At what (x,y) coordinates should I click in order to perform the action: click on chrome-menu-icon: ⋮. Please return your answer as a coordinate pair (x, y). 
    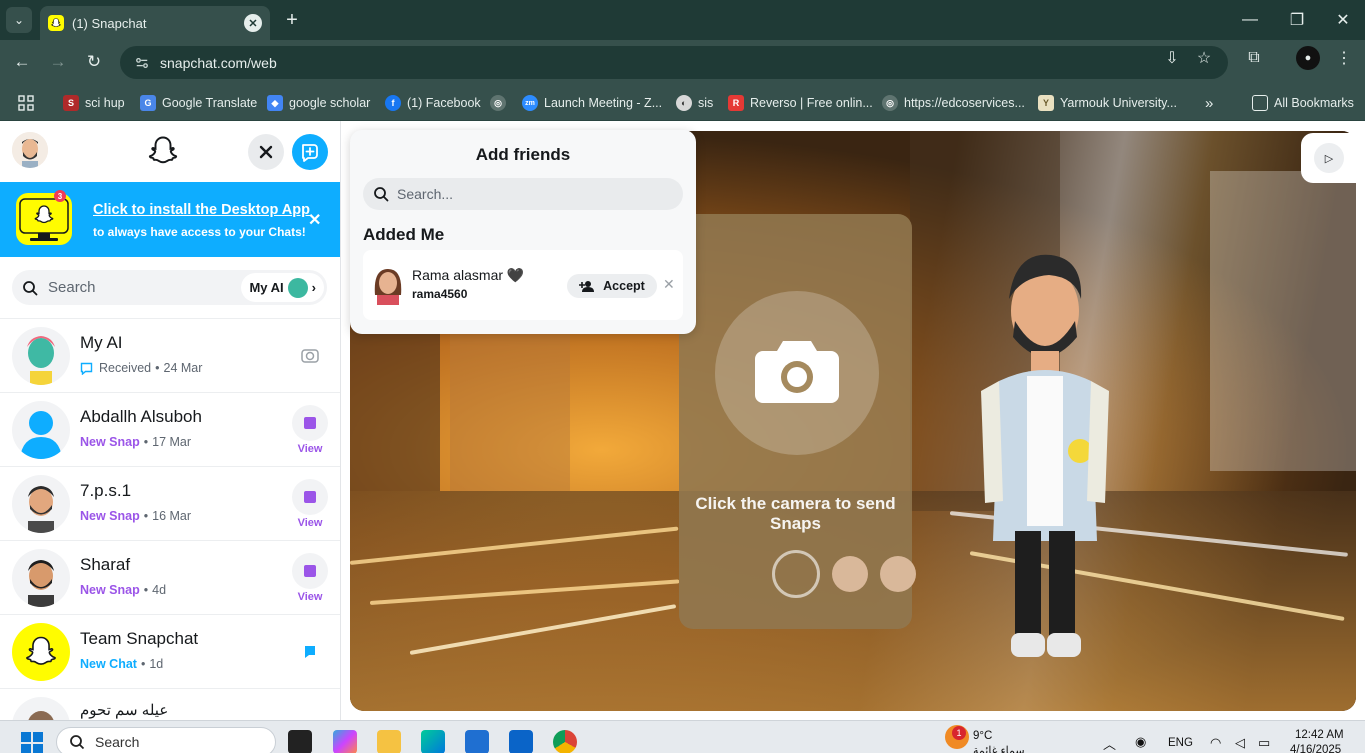
    Looking at the image, I should click on (1344, 58).